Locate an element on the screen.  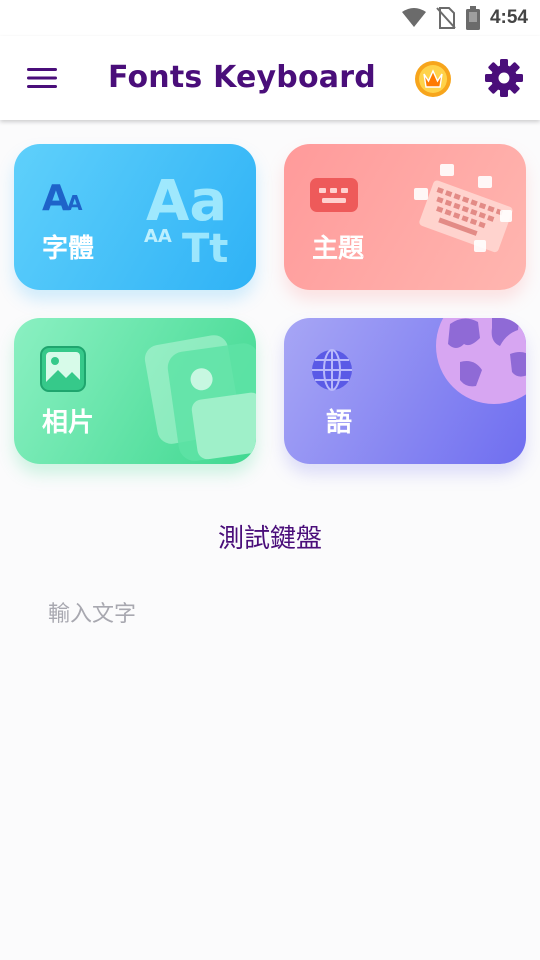
font-art-big: Aa is located at coordinates (186, 201).